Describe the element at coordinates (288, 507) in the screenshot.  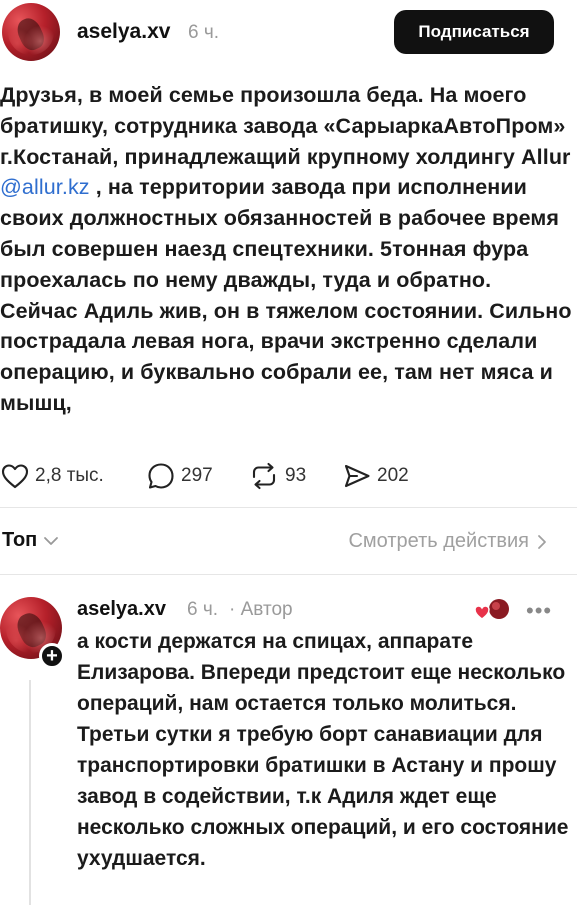
I see `post-divider` at that location.